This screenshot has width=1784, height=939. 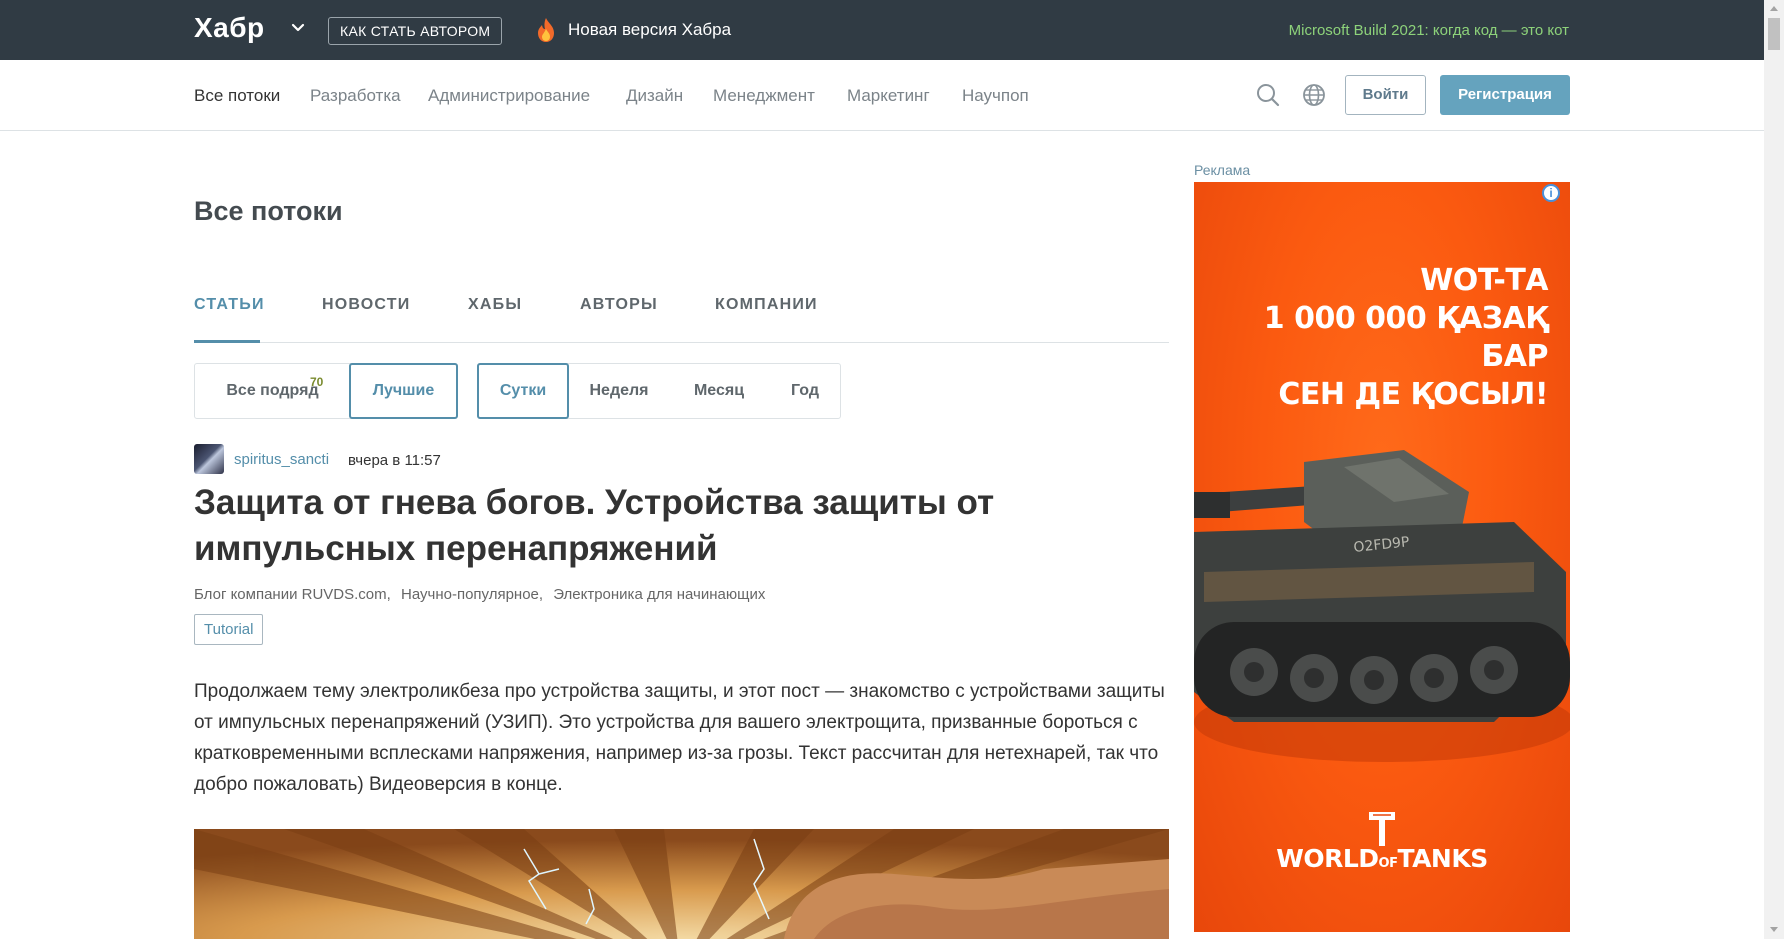 I want to click on author-avatar, so click(x=209, y=459).